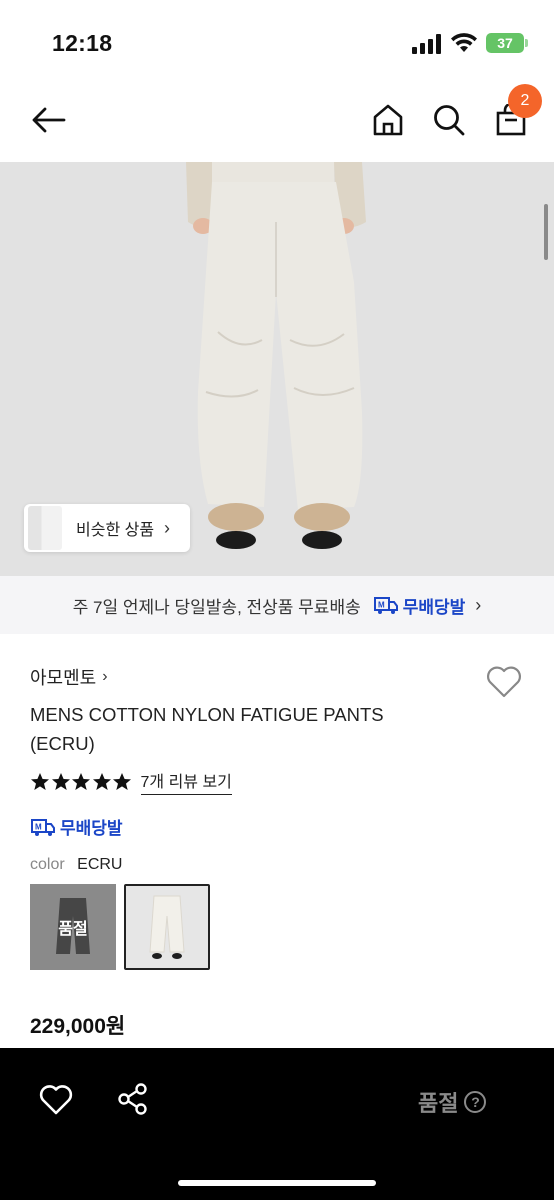 The image size is (554, 1200). I want to click on swatch-ecru-photo, so click(167, 927).